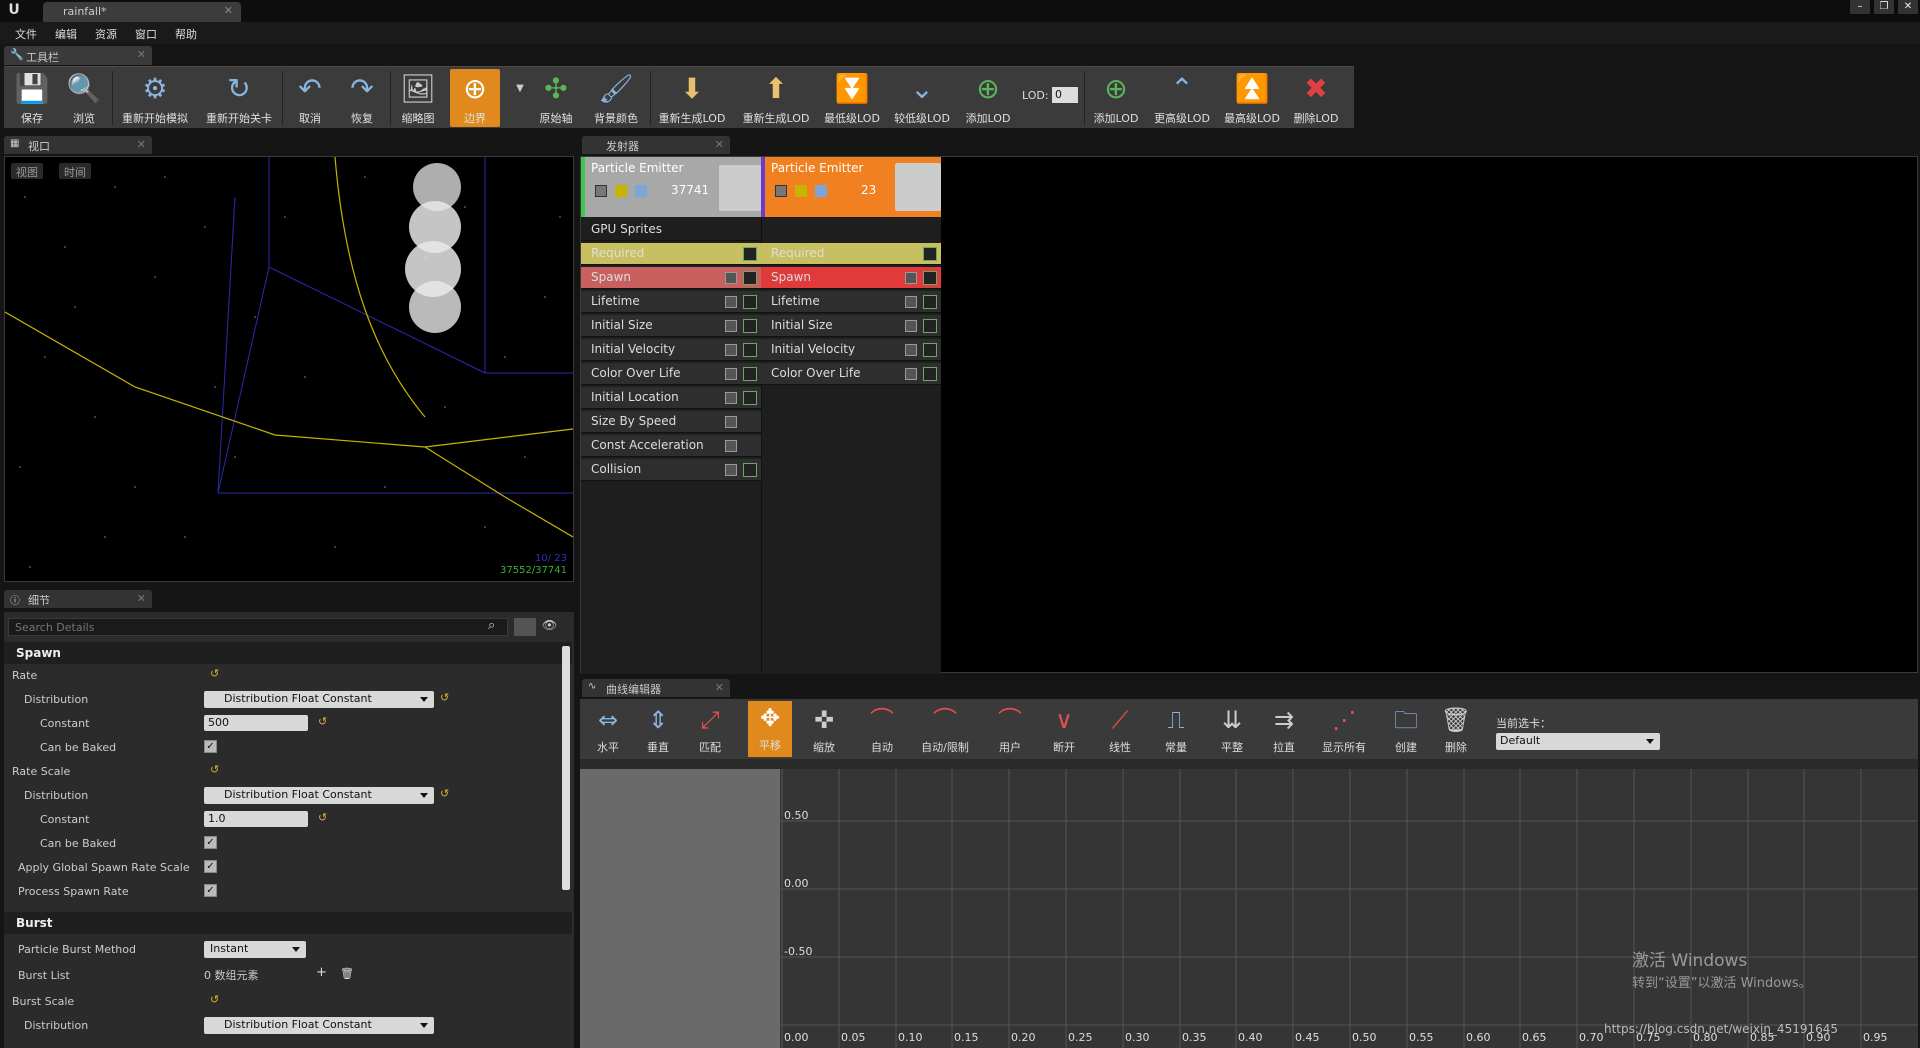  What do you see at coordinates (882, 729) in the screenshot?
I see `auto-button: ⌒ 自动` at bounding box center [882, 729].